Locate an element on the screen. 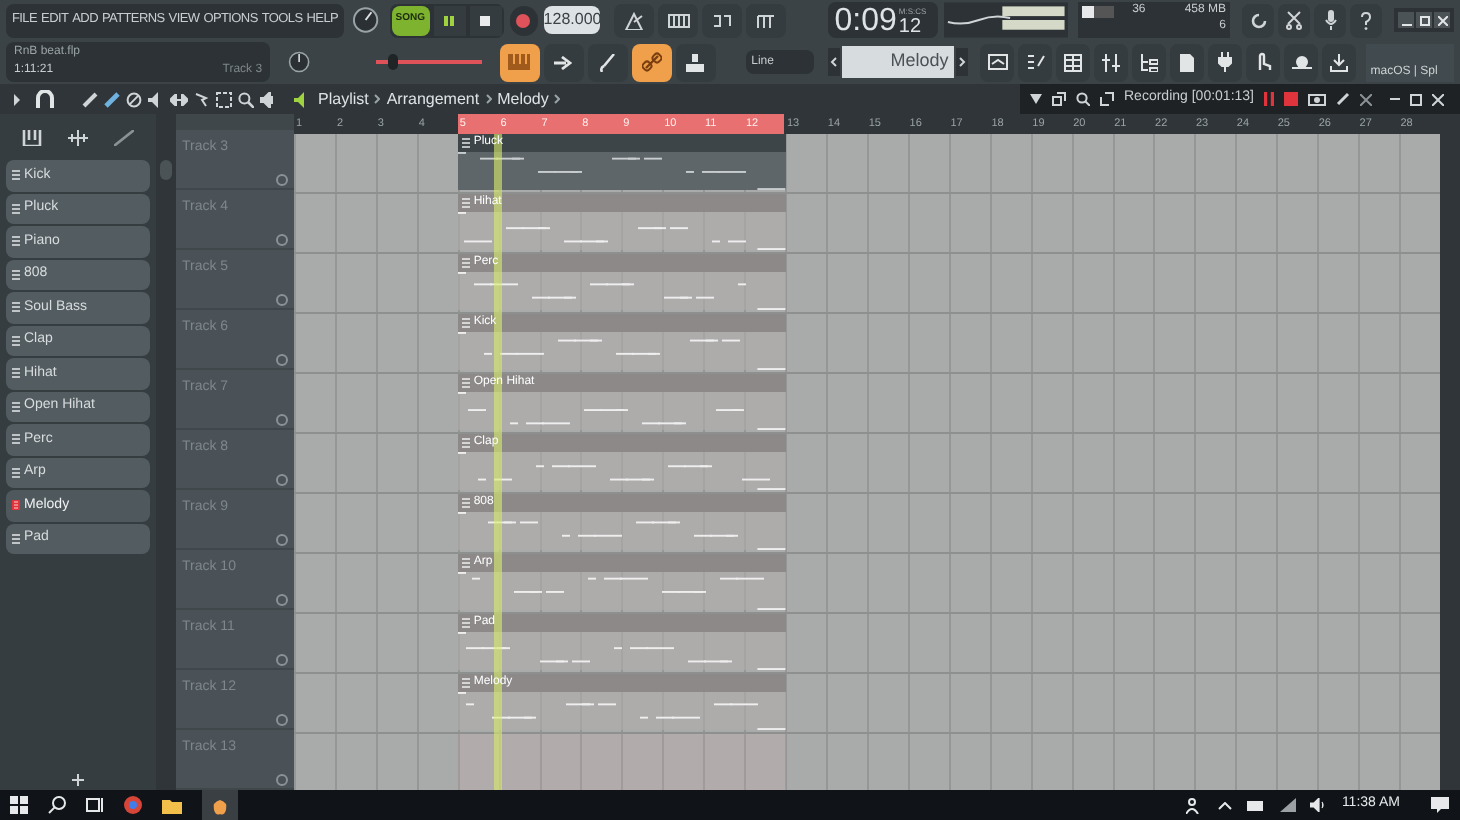 Image resolution: width=1460 pixels, height=820 pixels. link-button is located at coordinates (651, 62).